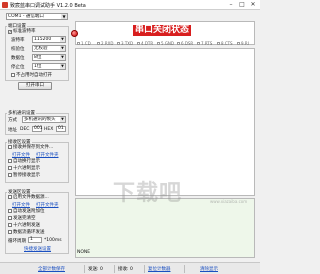  Describe the element at coordinates (18, 40) in the screenshot. I see `baud-label: 波特率` at that location.